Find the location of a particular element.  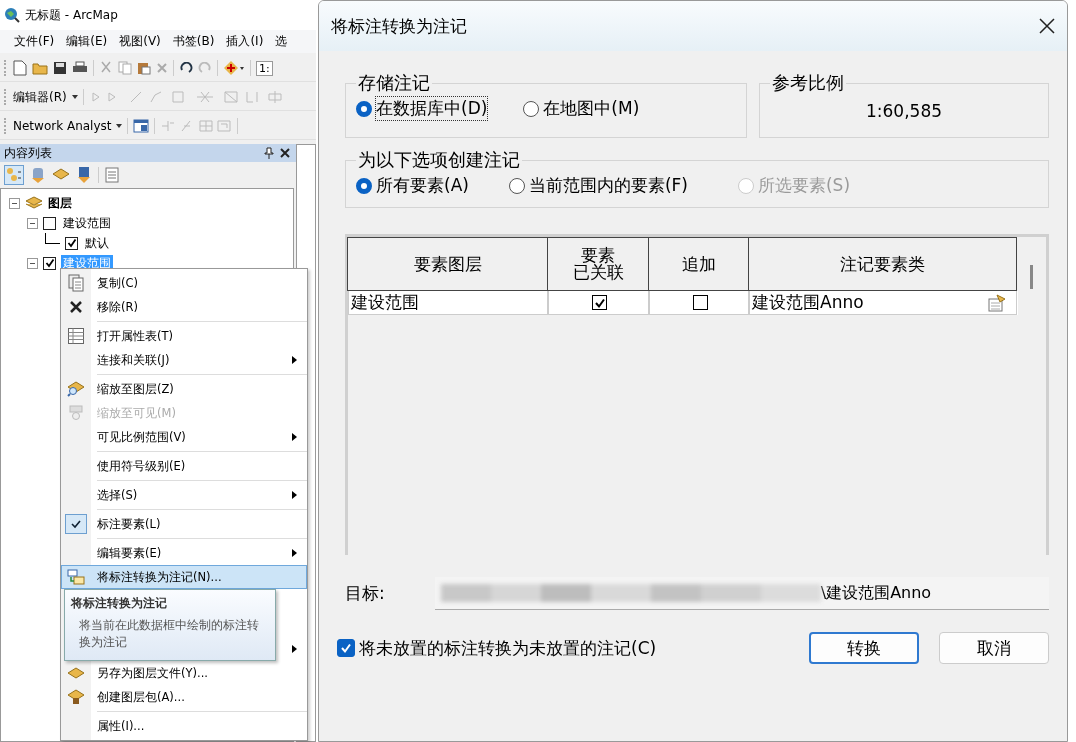

scale-field: 1: is located at coordinates (264, 68).